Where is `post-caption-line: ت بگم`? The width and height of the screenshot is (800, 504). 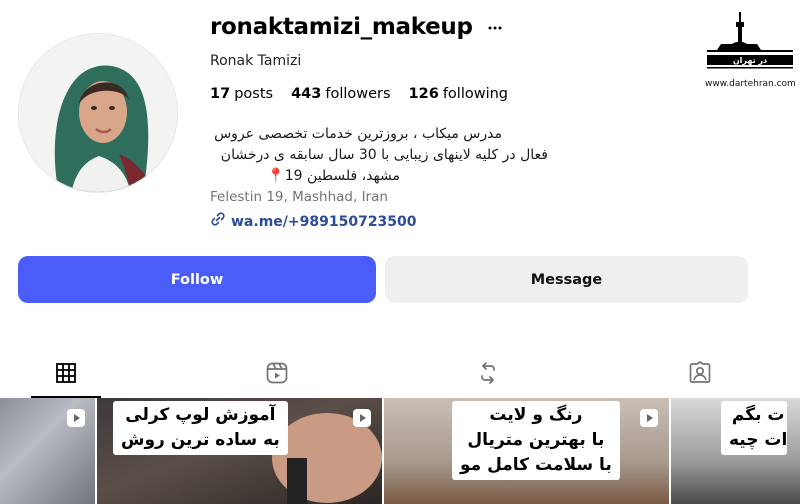 post-caption-line: ت بگم is located at coordinates (758, 415).